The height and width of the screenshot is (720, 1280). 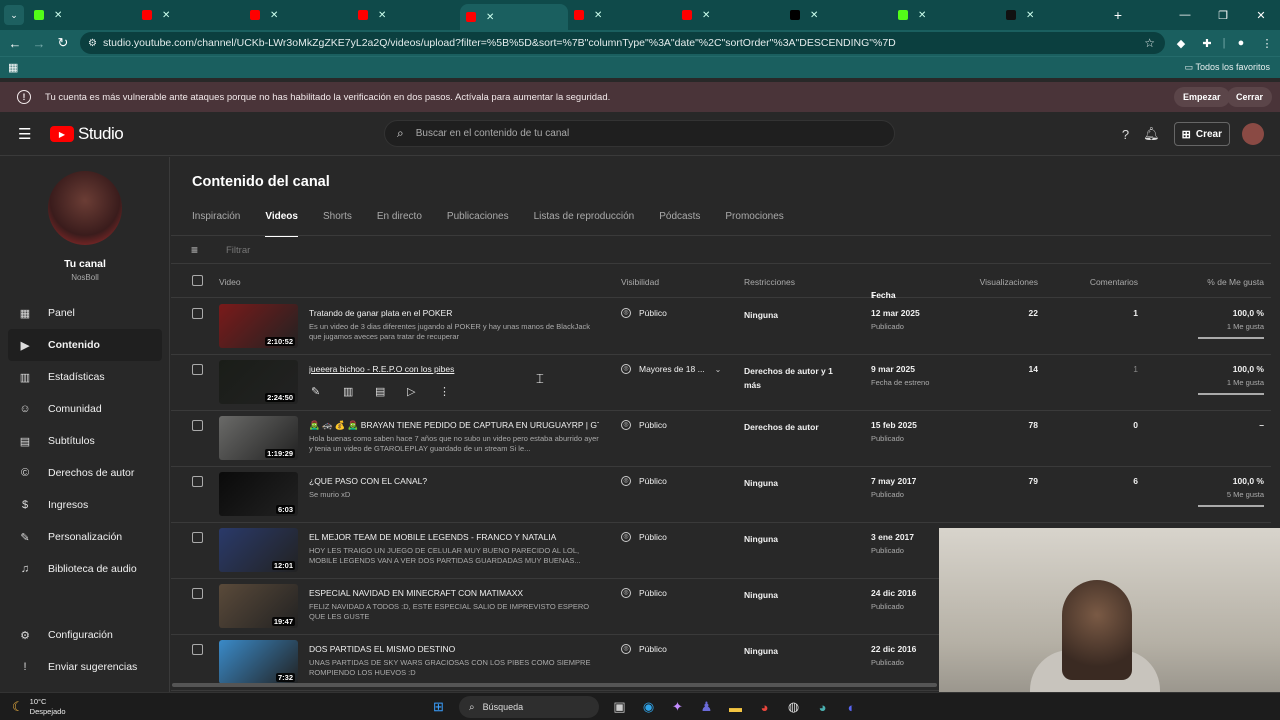 What do you see at coordinates (679, 223) in the screenshot?
I see `tab-pódcasts: Pódcasts` at bounding box center [679, 223].